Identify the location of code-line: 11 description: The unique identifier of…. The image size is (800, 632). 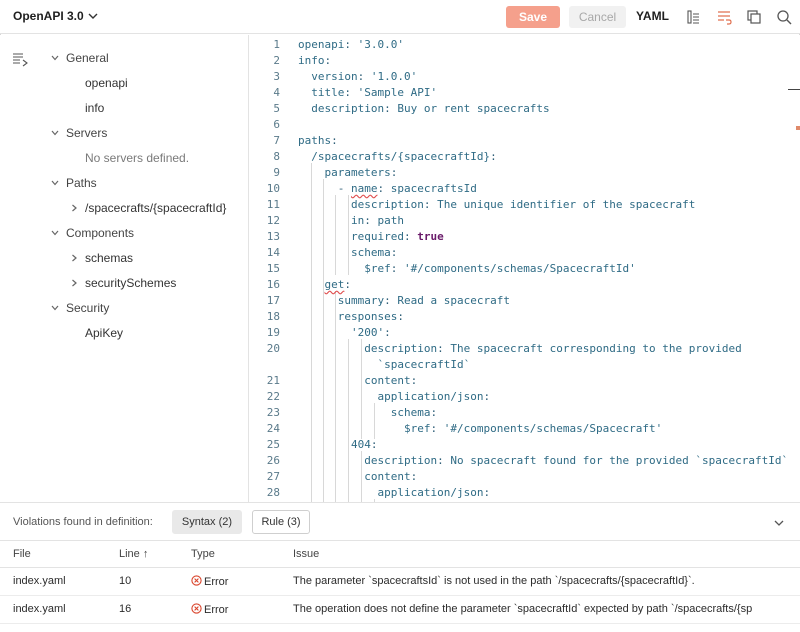
(481, 204).